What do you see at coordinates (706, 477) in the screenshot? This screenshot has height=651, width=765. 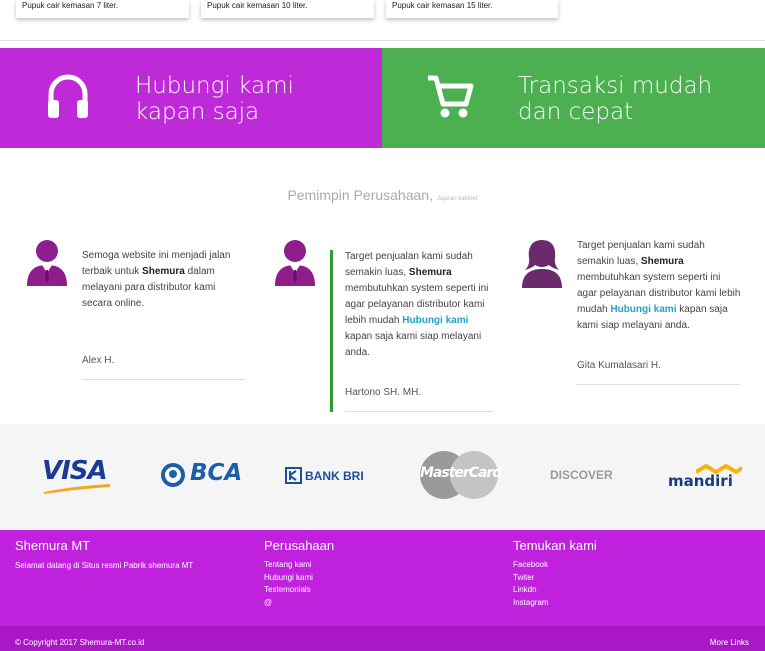 I see `mandiri-logo: mandiri` at bounding box center [706, 477].